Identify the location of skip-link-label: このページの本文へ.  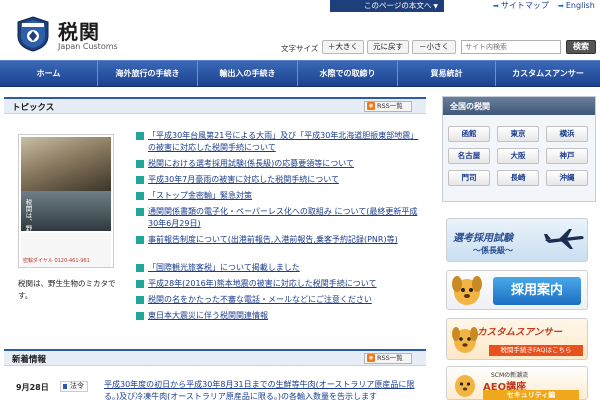
(398, 5).